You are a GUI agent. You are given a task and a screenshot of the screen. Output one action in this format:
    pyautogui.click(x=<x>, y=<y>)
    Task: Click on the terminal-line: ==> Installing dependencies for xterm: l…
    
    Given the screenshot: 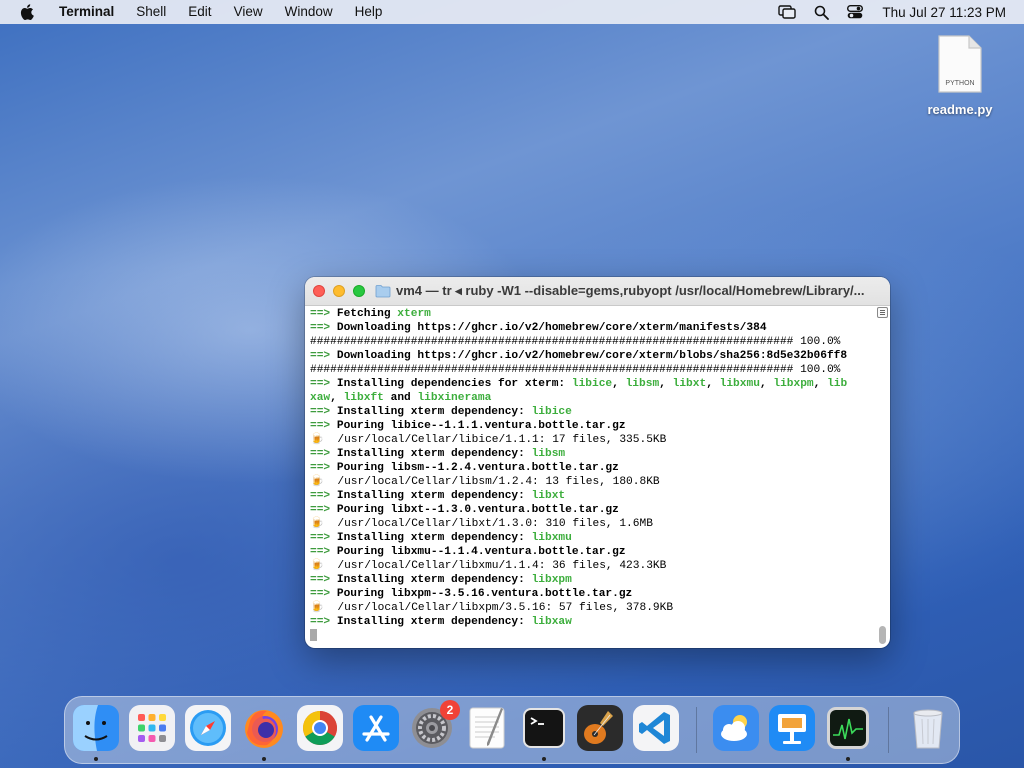 What is the action you would take?
    pyautogui.click(x=591, y=384)
    